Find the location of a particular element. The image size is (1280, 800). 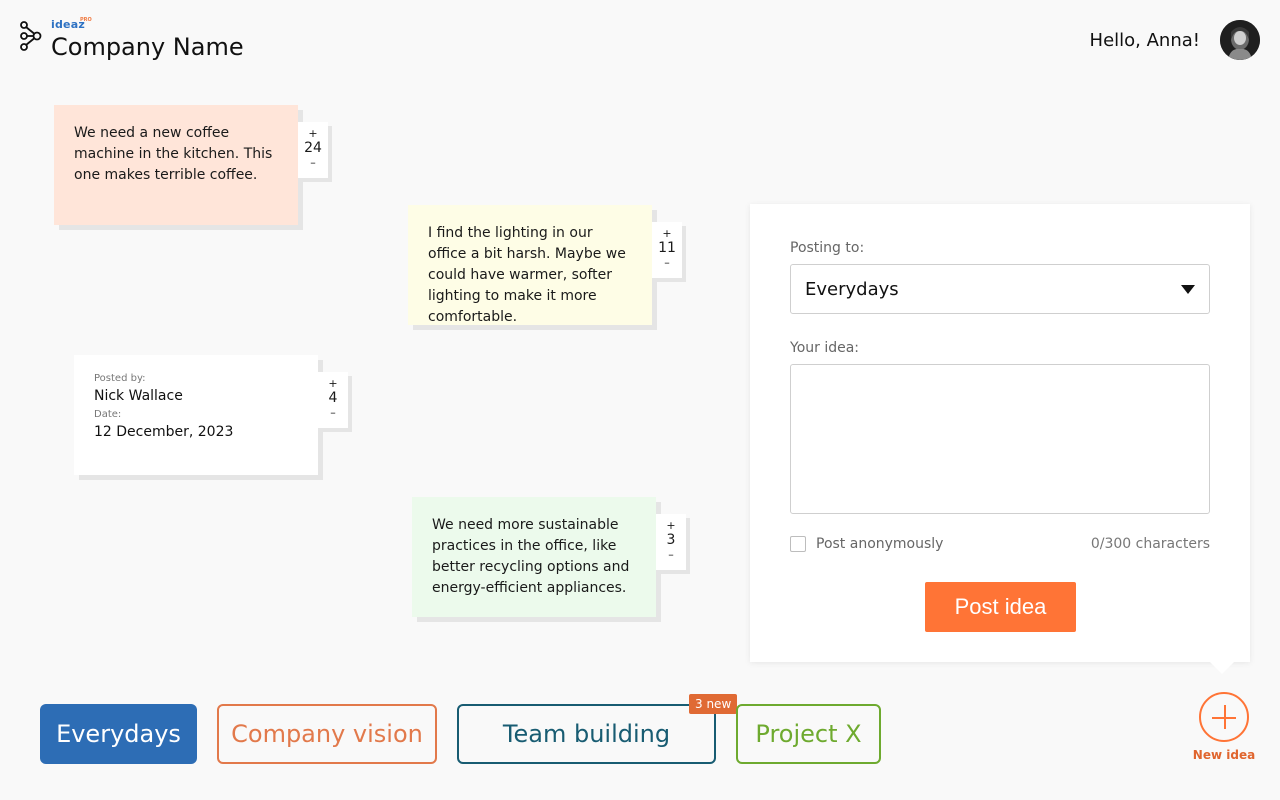

board-select: Everydays is located at coordinates (1000, 289).